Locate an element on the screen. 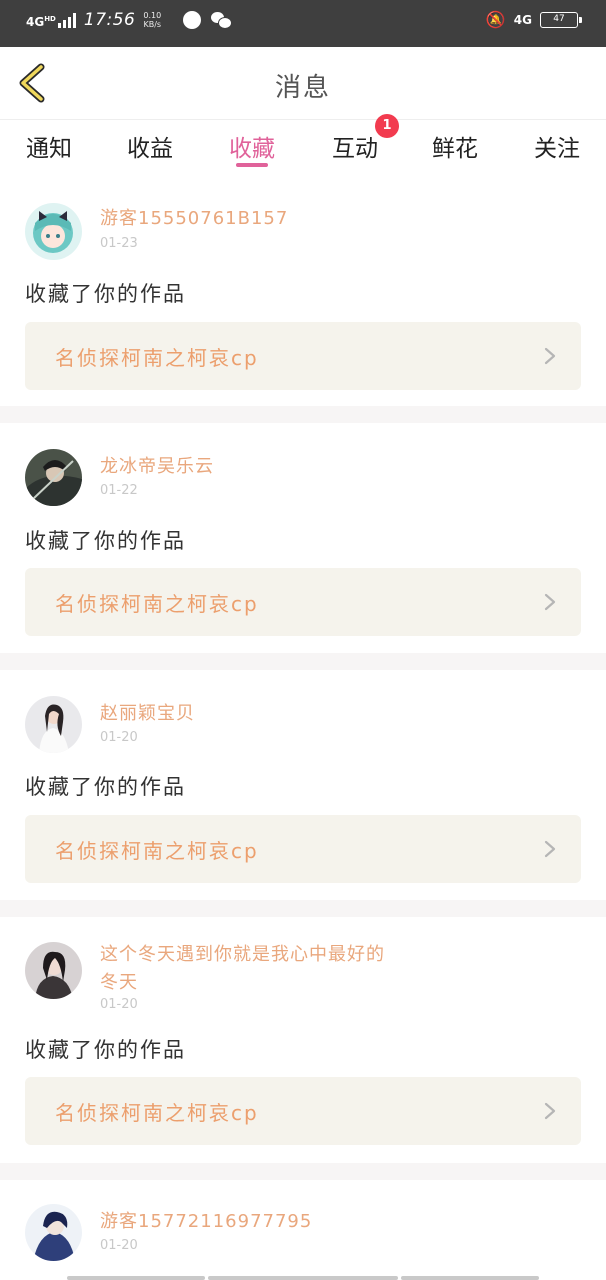 This screenshot has width=606, height=1280. username: 游客15772116977795 is located at coordinates (250, 1222).